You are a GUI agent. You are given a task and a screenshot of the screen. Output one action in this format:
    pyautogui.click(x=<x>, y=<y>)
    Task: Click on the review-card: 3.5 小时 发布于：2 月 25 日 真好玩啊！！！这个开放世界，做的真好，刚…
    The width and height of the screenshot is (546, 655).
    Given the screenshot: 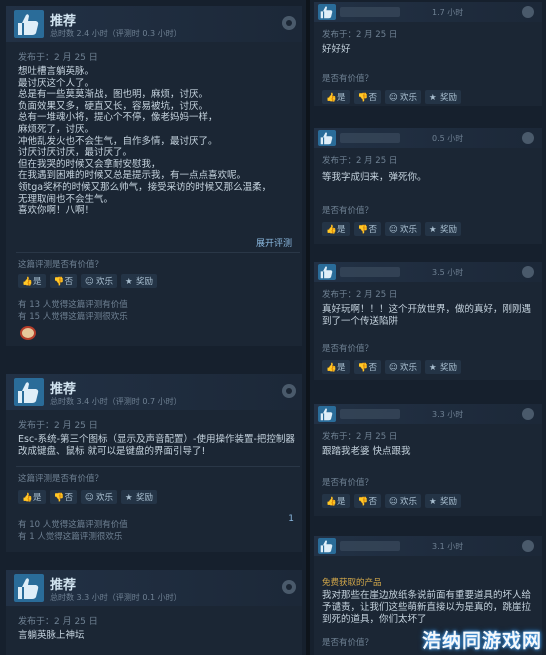 What is the action you would take?
    pyautogui.click(x=428, y=321)
    